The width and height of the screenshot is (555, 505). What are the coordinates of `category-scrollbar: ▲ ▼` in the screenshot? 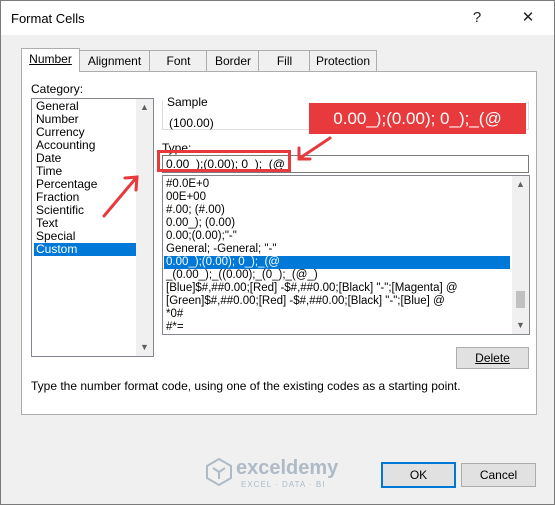 It's located at (144, 227).